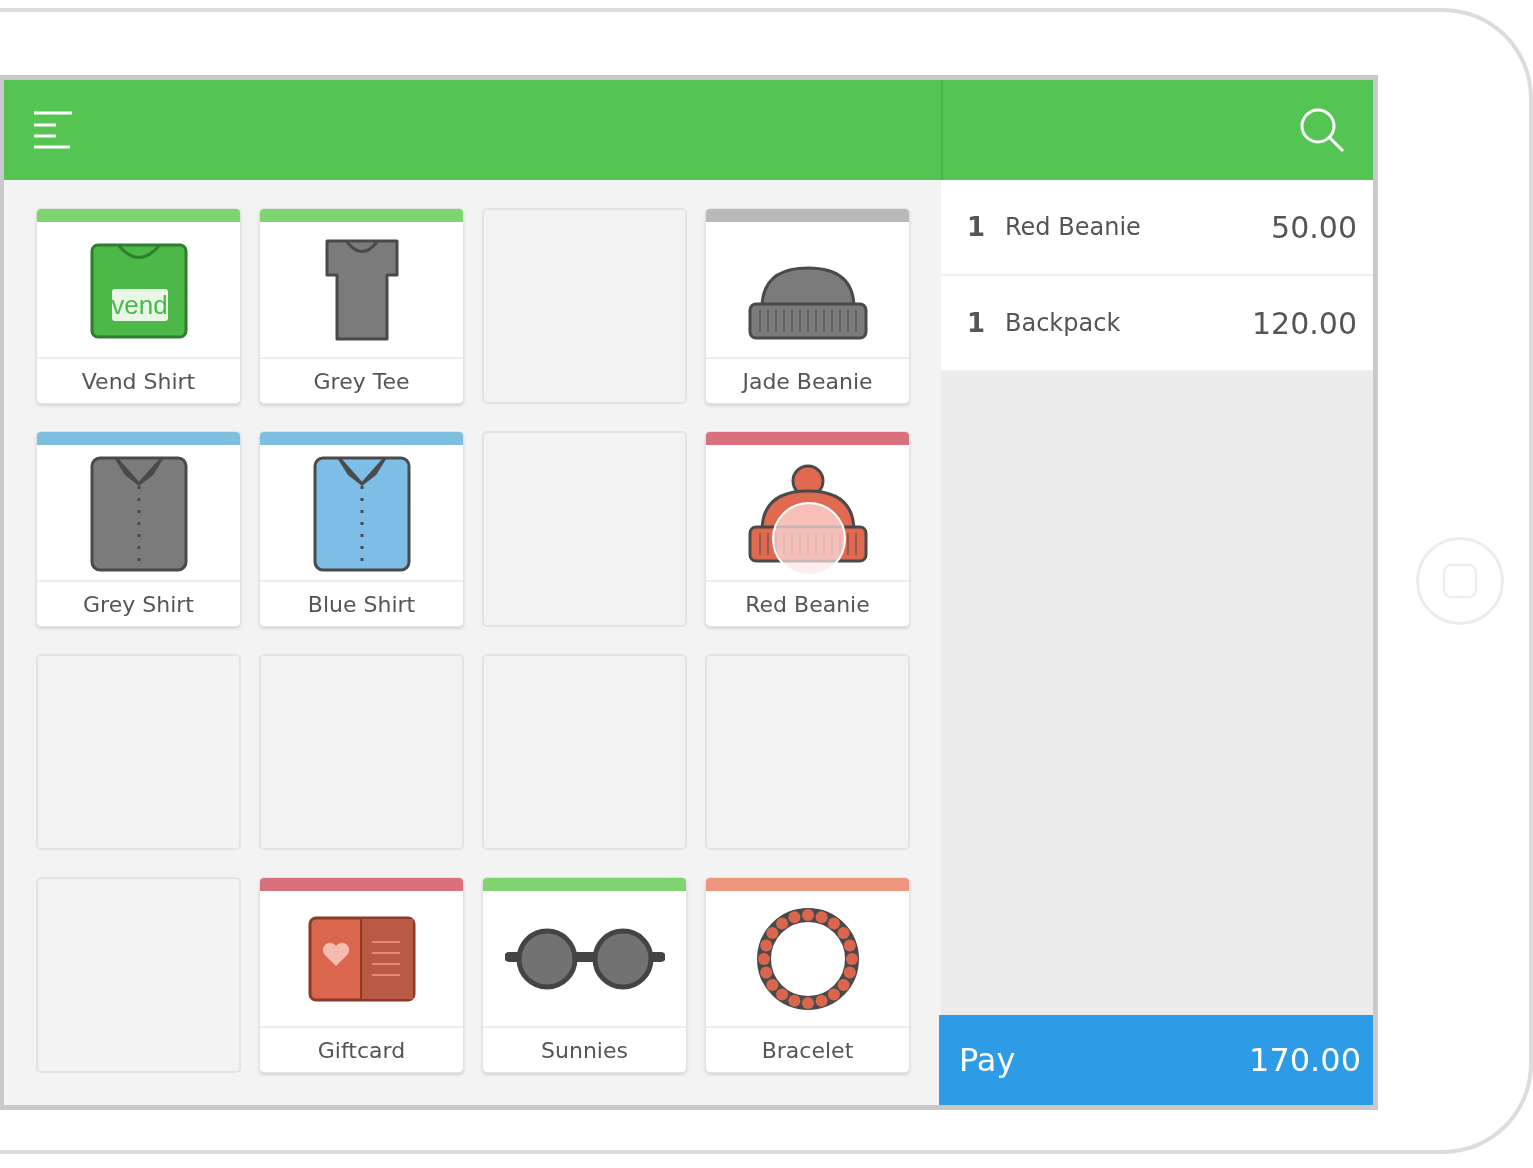 The height and width of the screenshot is (1168, 1533). I want to click on product-tile: Bracelet, so click(807, 975).